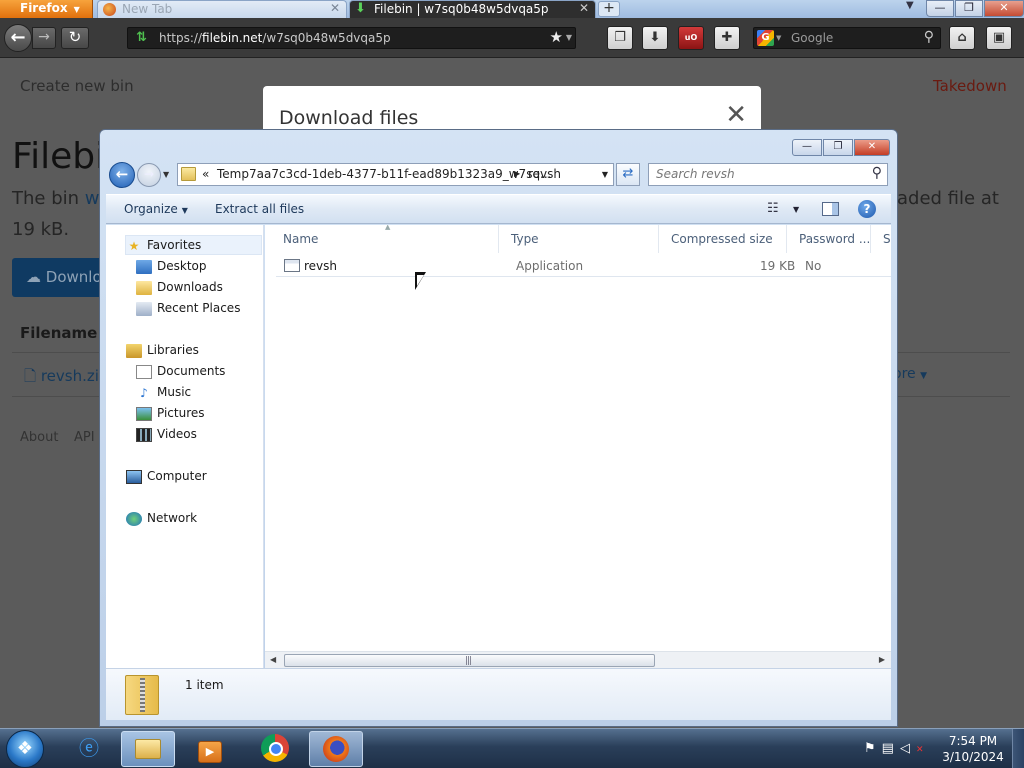  I want to click on taskbar-firefox-icon, so click(336, 749).